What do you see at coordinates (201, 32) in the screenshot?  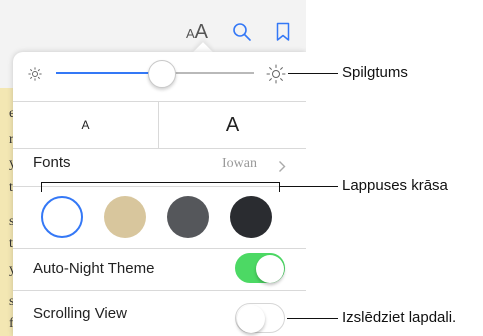 I see `font-size-large-icon: A` at bounding box center [201, 32].